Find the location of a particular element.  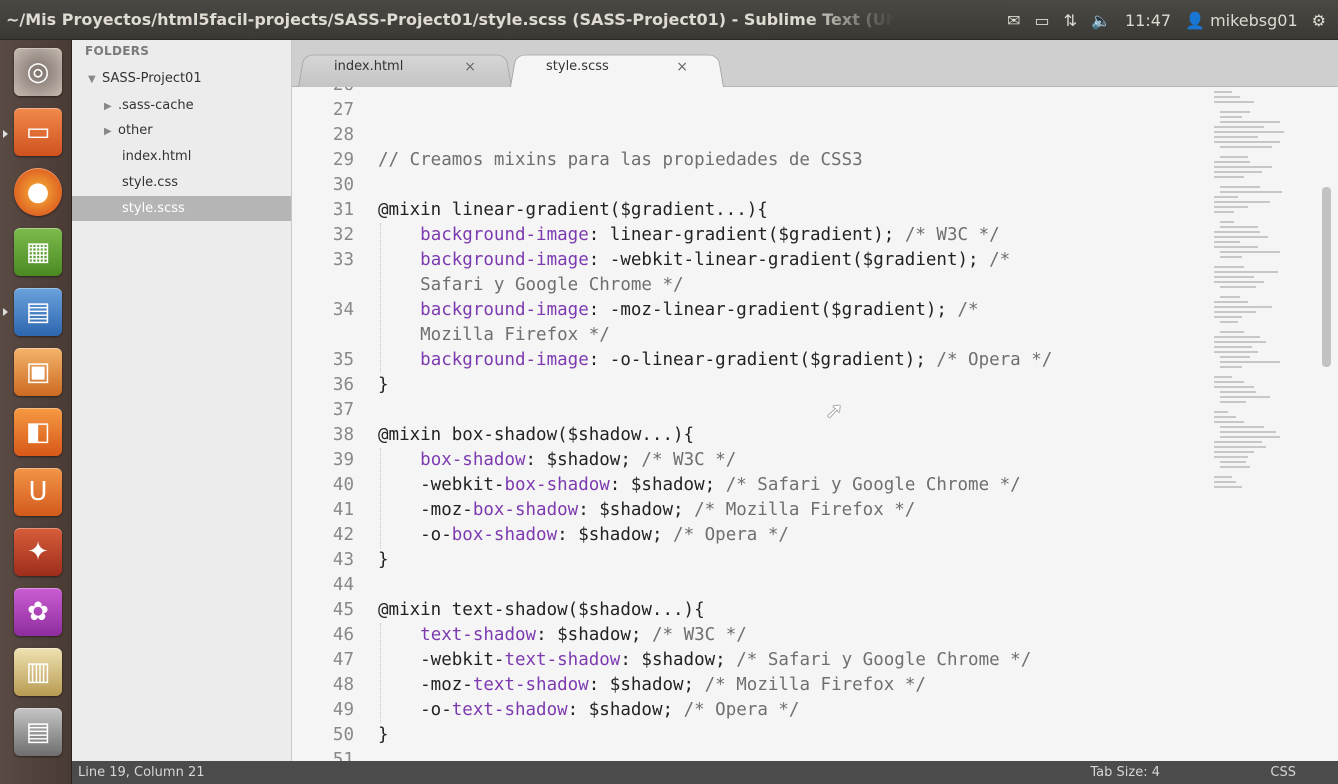

chevron-down-icon: ▼ is located at coordinates (92, 79).